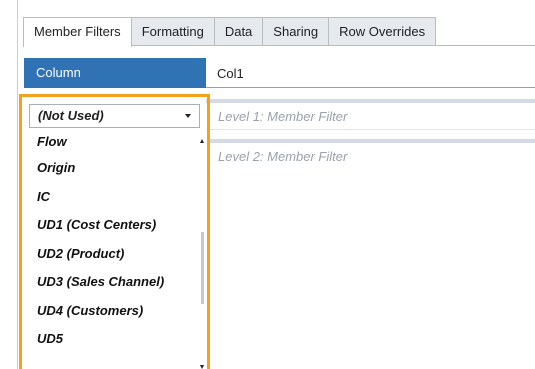  Describe the element at coordinates (296, 31) in the screenshot. I see `tab-sharing: Sharing` at that location.